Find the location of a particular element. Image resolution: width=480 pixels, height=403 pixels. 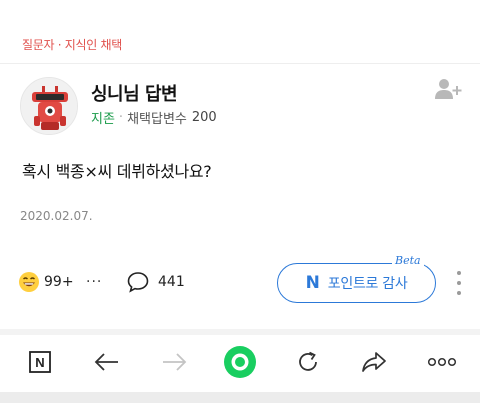

svg-text: N is located at coordinates (39, 362).